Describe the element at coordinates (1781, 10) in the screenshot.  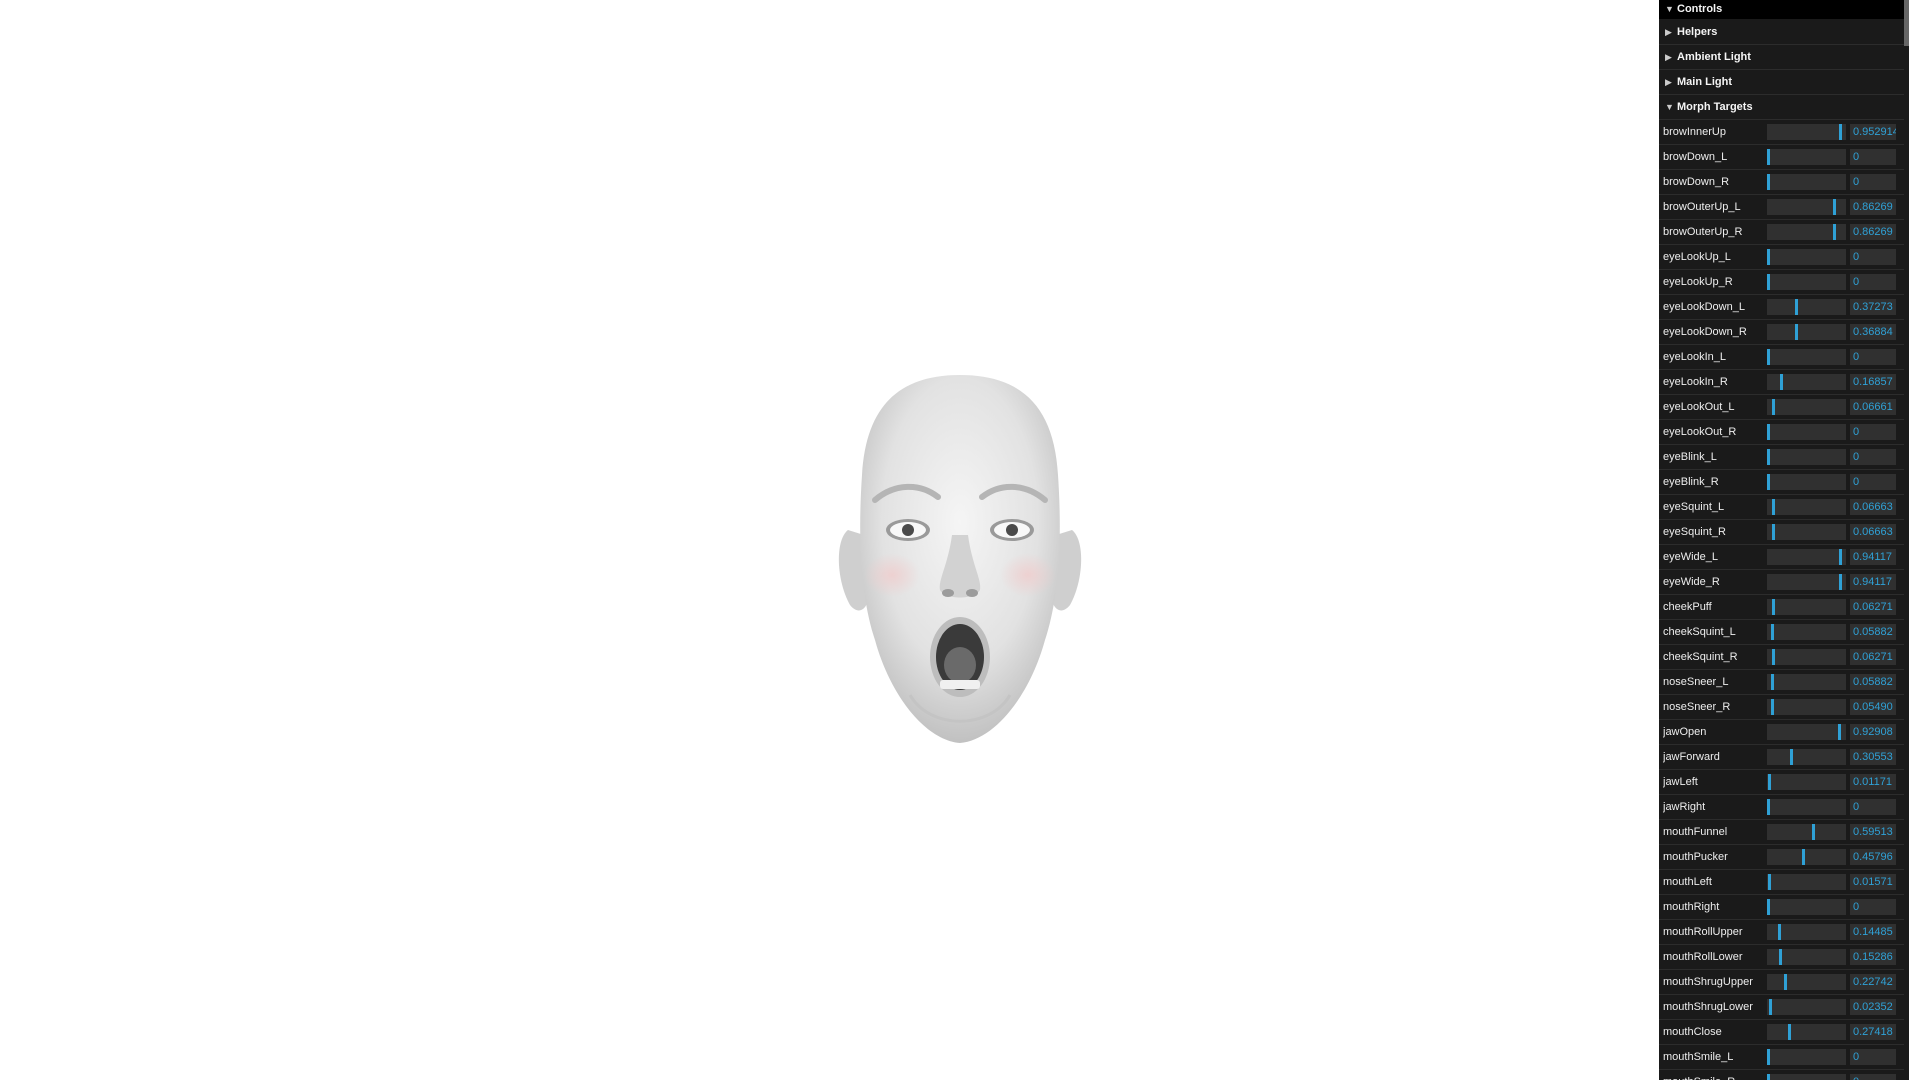
I see `controls-title: ▼ Controls` at that location.